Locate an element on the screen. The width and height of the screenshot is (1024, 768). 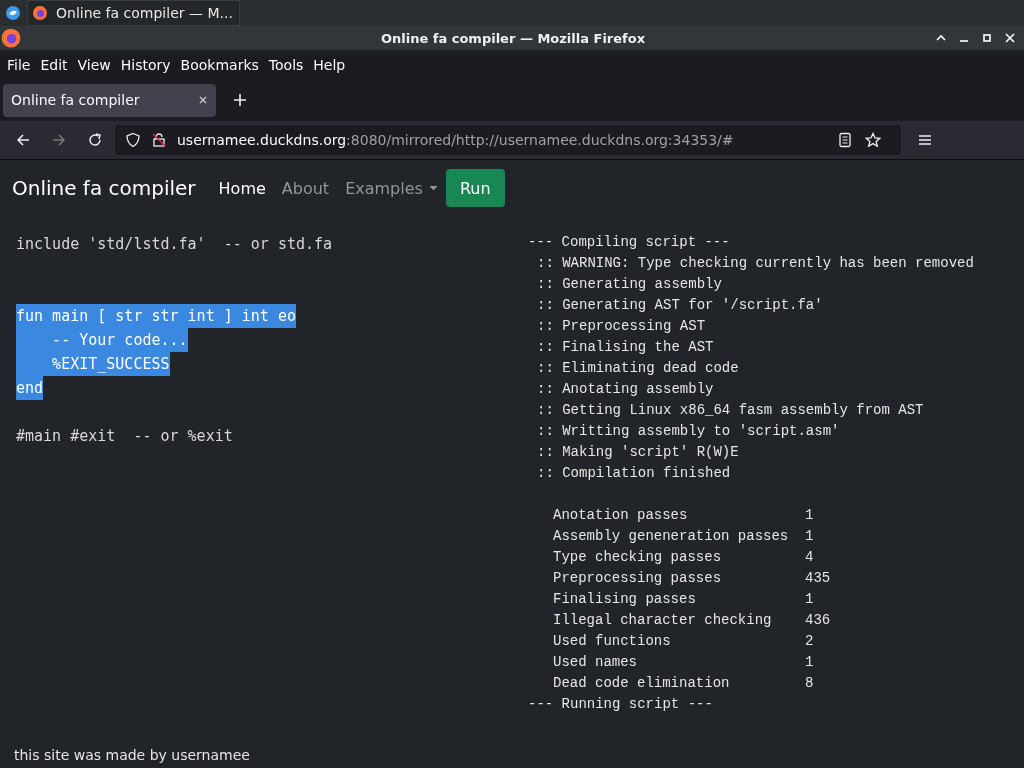
close-icon is located at coordinates (203, 100).